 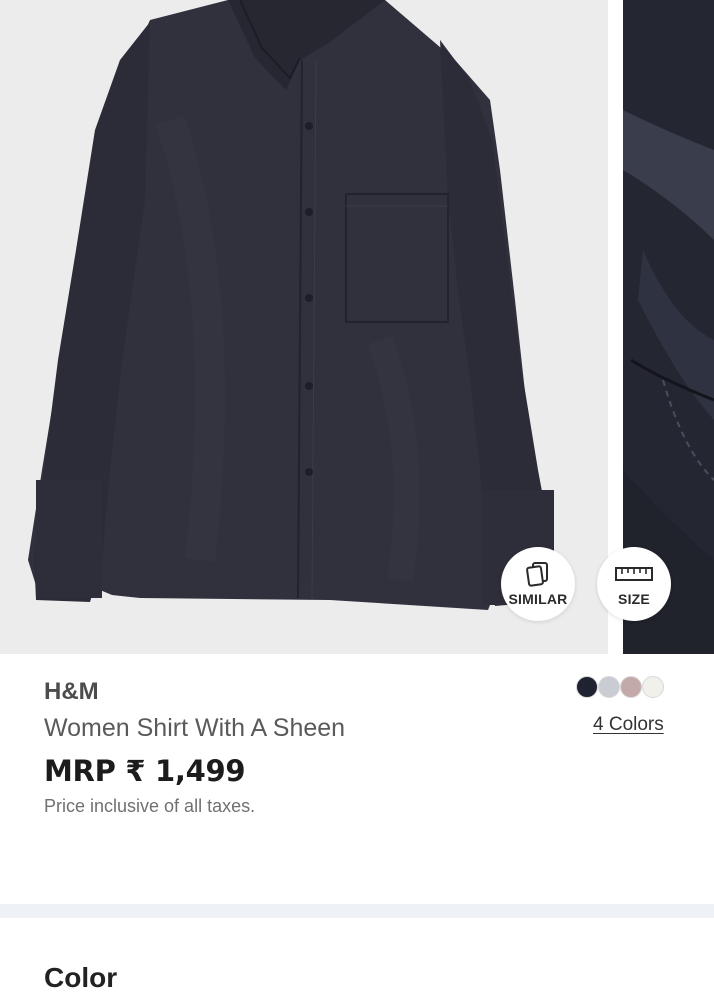 What do you see at coordinates (150, 806) in the screenshot?
I see `tax-note: Price inclusive of all taxes.` at bounding box center [150, 806].